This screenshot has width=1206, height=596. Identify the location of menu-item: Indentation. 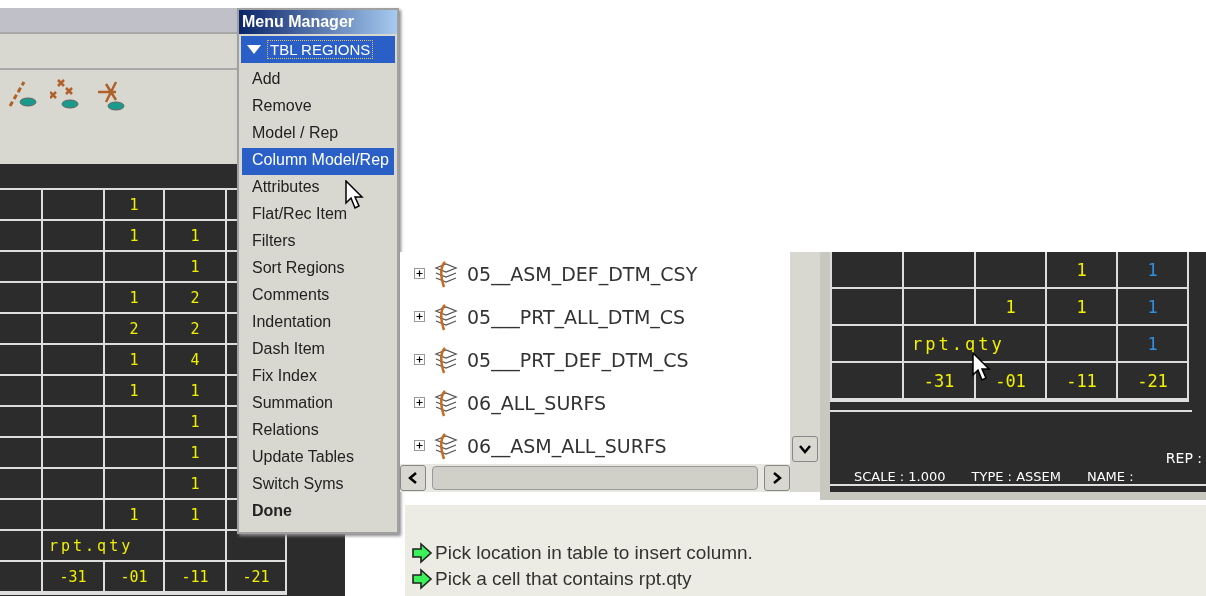
(318, 323).